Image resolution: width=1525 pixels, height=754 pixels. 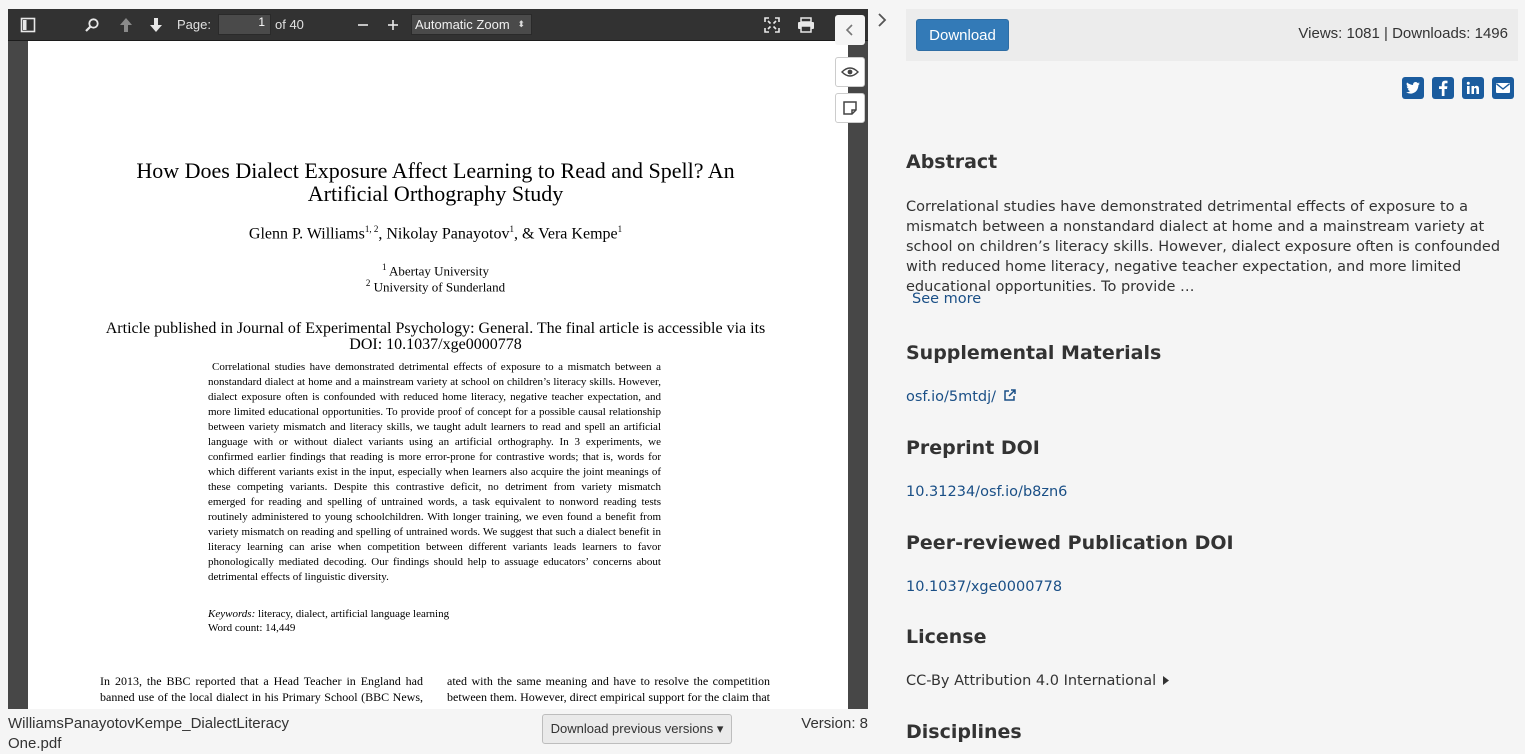 I want to click on license-toggle: CC-By Attribution 4.0 International, so click(x=1037, y=681).